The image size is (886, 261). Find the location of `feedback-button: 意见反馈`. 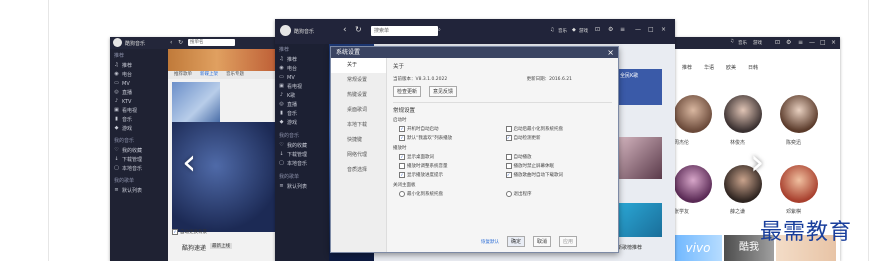

feedback-button: 意见反馈 is located at coordinates (443, 91).